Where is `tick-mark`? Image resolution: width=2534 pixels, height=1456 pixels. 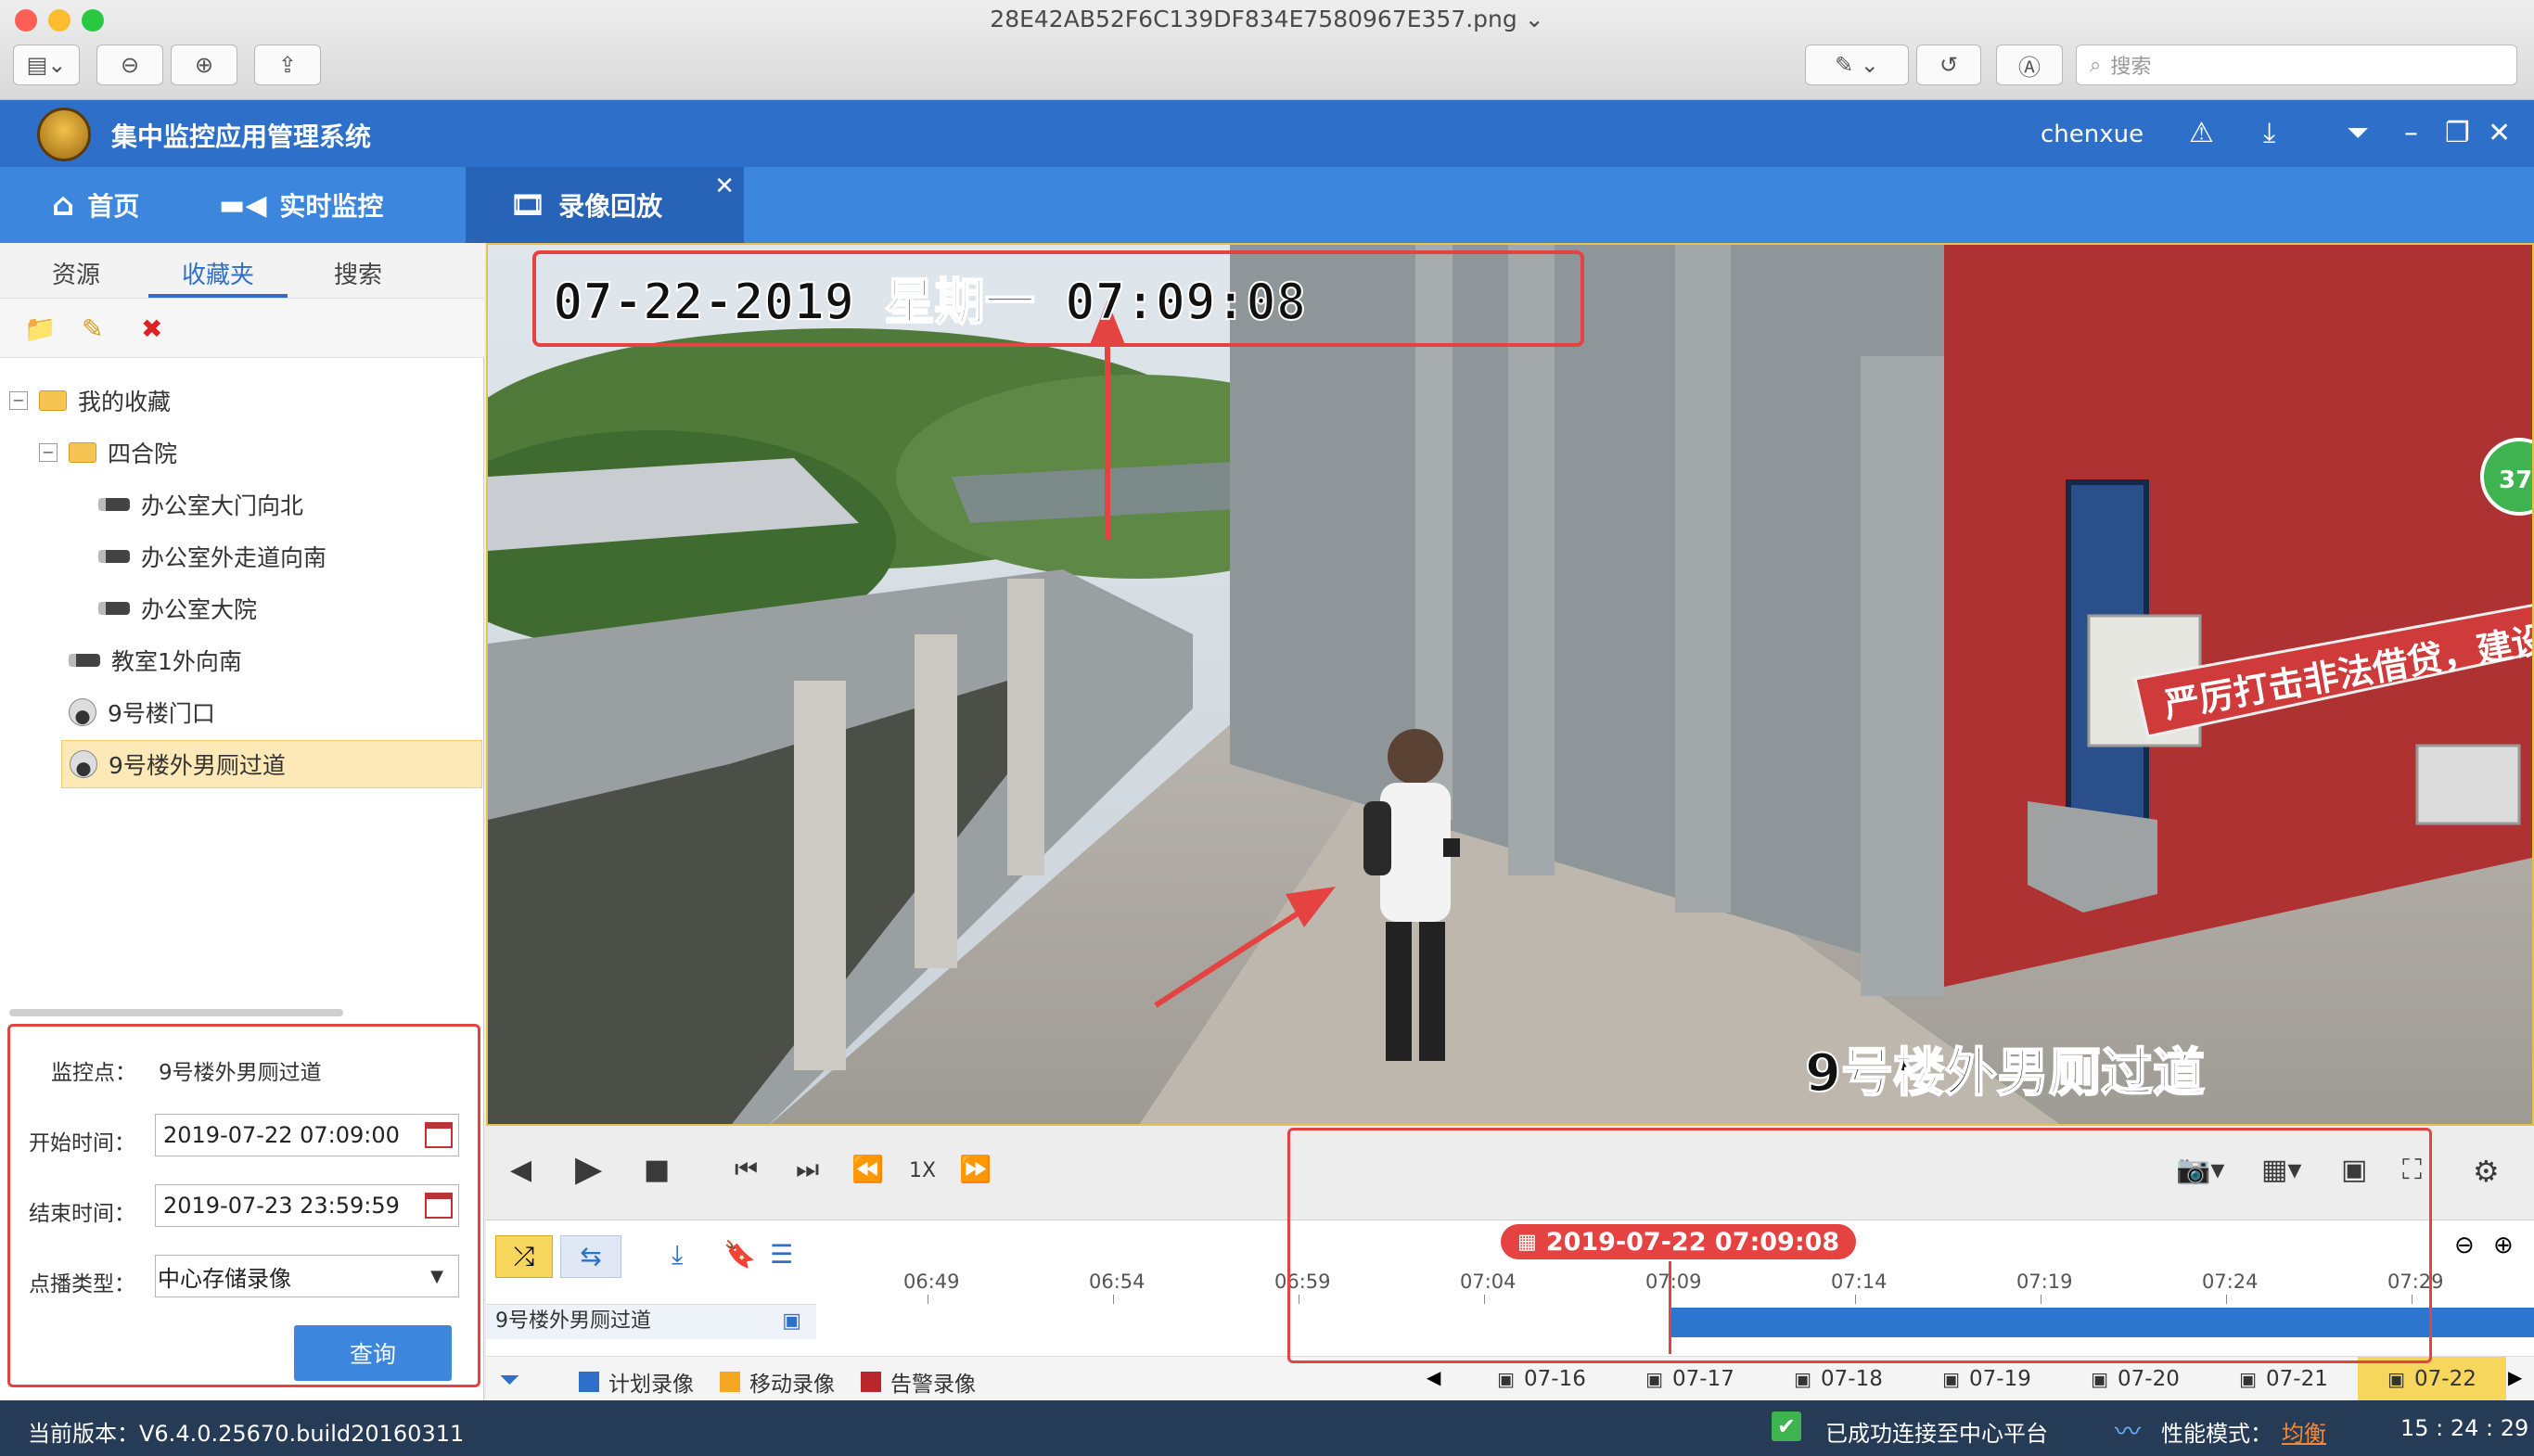
tick-mark is located at coordinates (1113, 1299).